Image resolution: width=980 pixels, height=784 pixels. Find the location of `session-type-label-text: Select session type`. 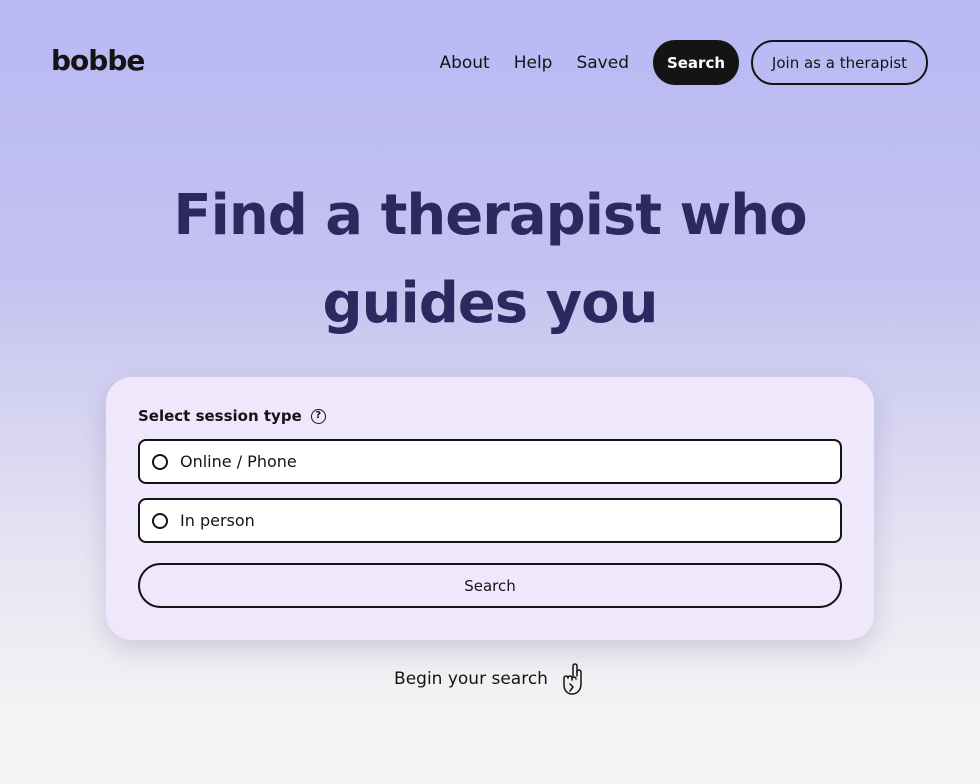

session-type-label-text: Select session type is located at coordinates (220, 416).